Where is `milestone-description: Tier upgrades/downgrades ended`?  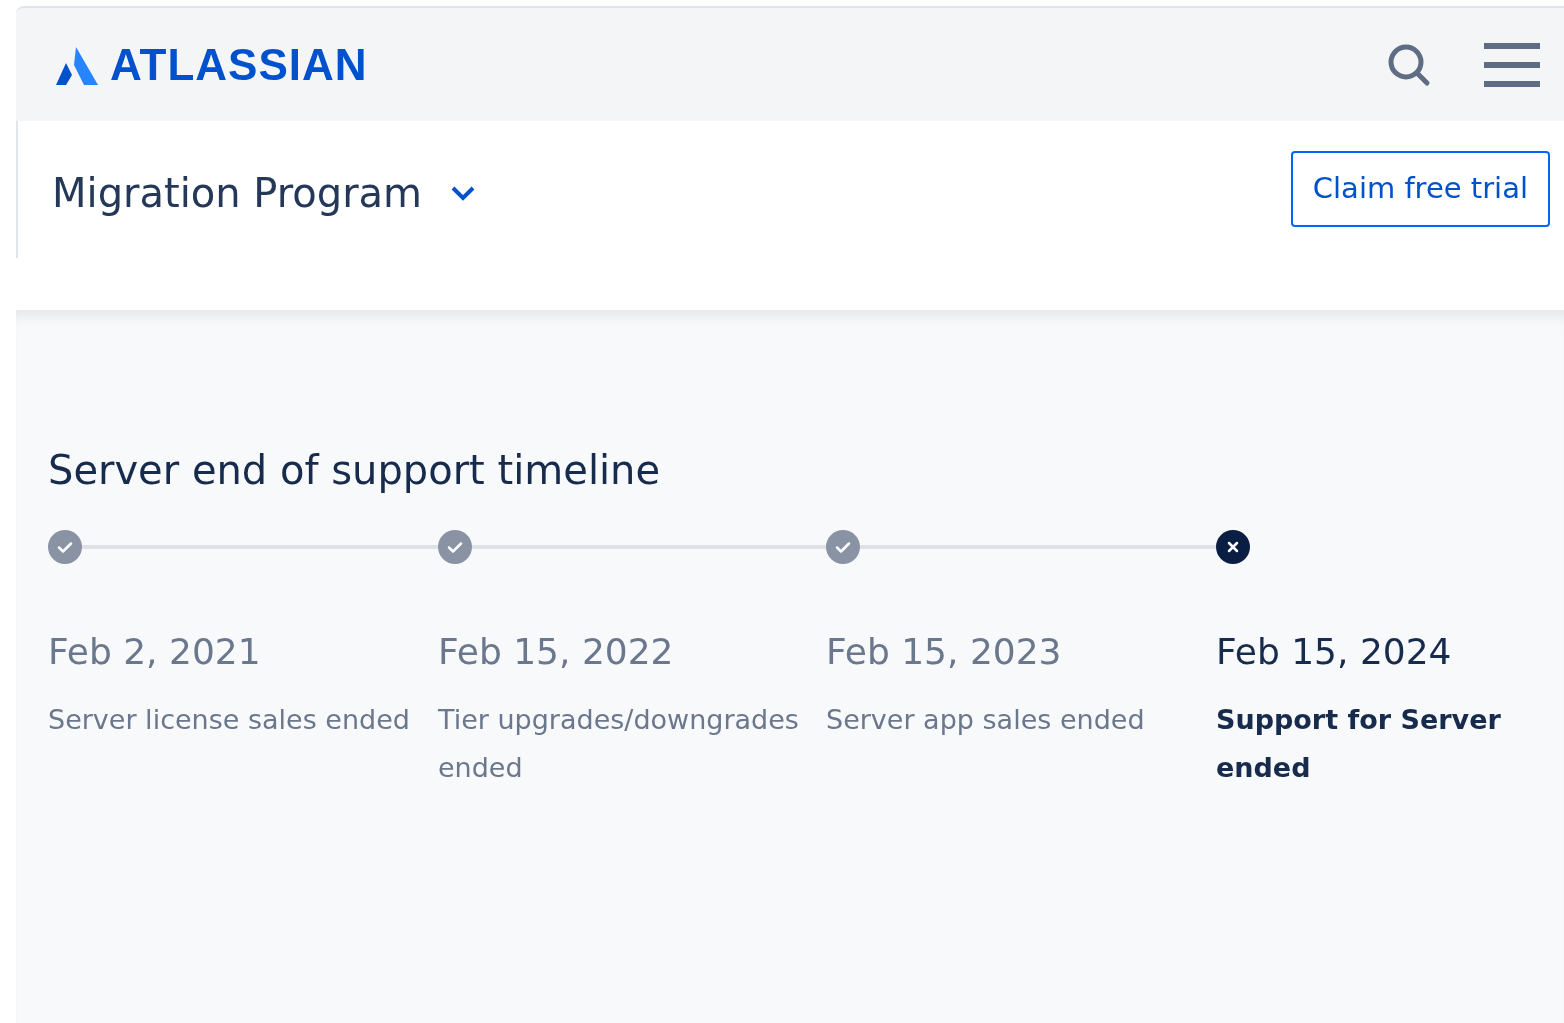 milestone-description: Tier upgrades/downgrades ended is located at coordinates (619, 744).